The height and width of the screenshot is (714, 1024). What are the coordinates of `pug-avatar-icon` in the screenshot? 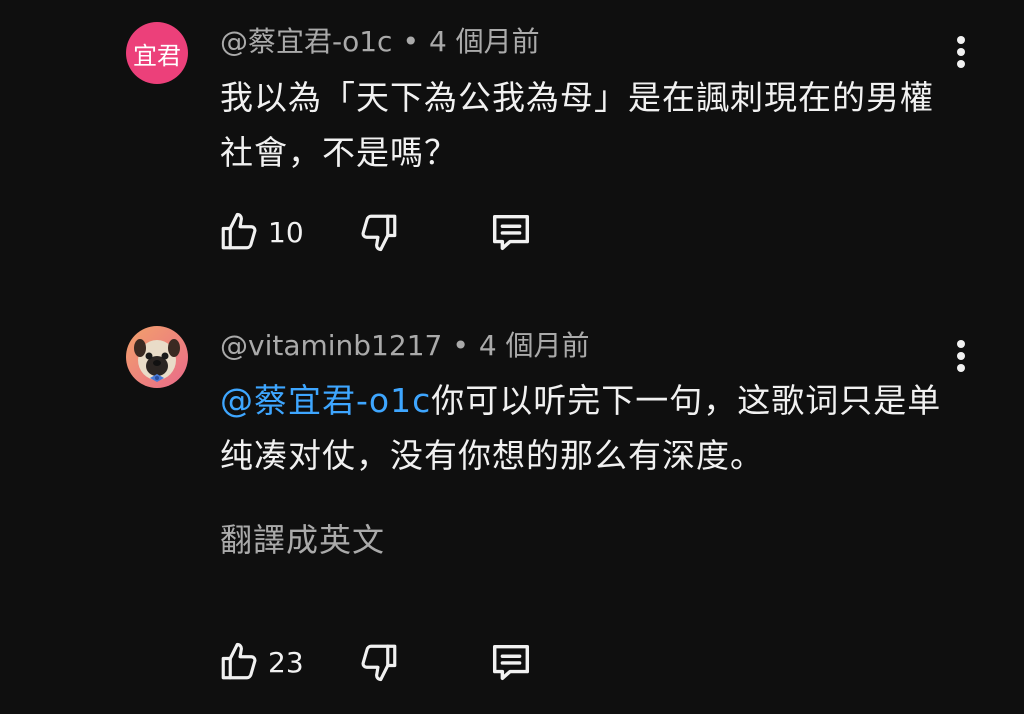 It's located at (157, 357).